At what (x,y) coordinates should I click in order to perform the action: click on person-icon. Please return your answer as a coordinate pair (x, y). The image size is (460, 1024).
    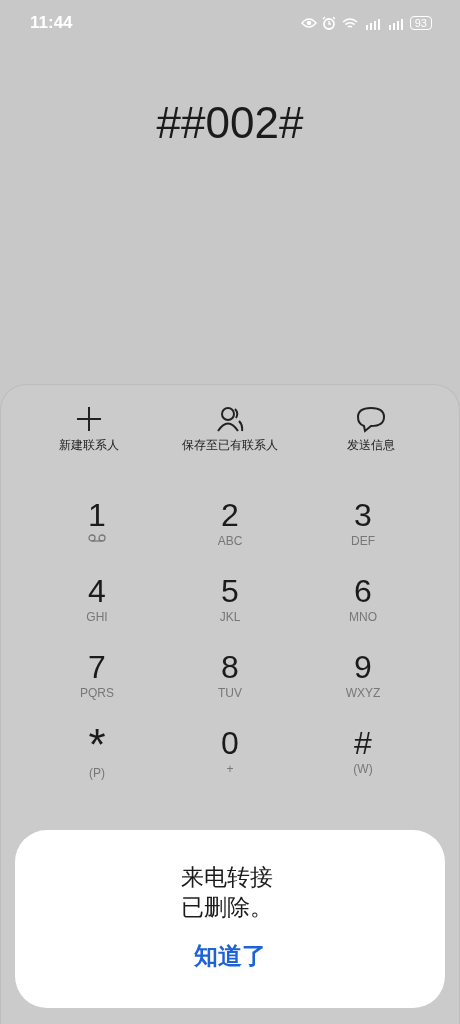
    Looking at the image, I should click on (230, 419).